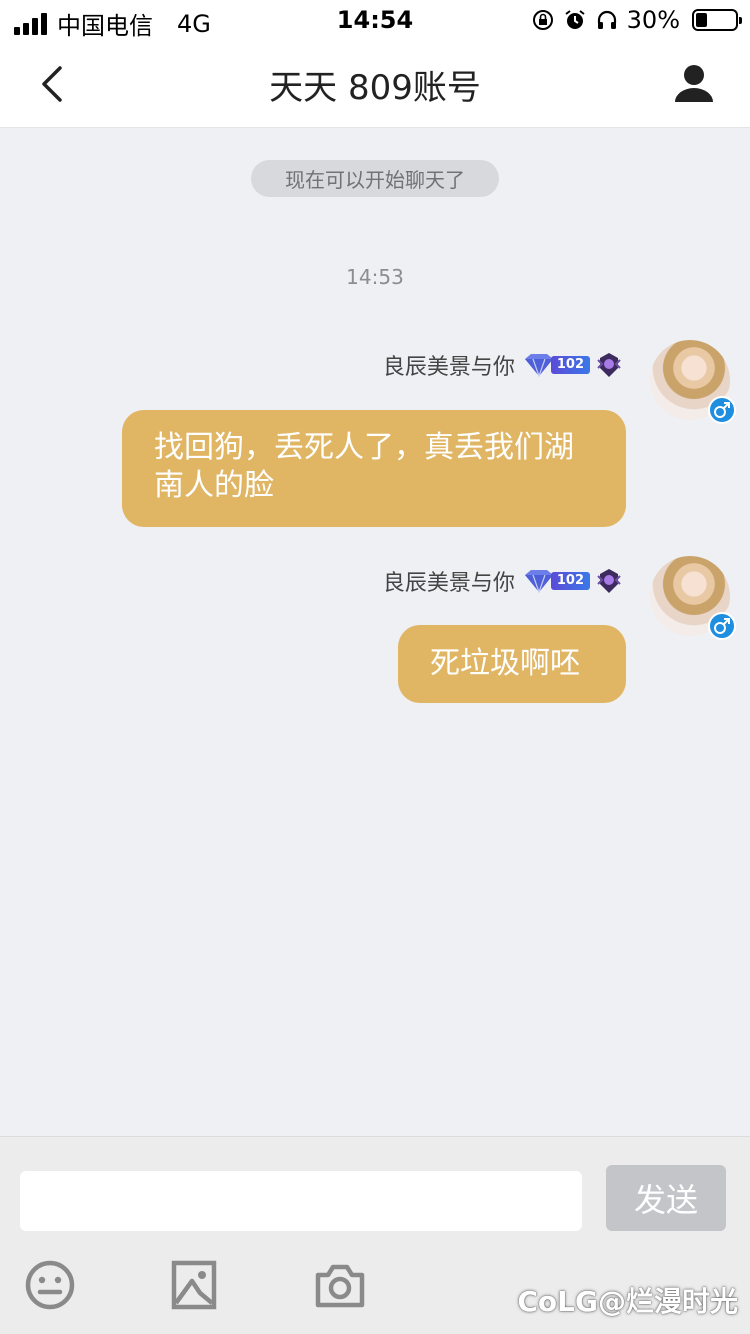 The image size is (750, 1334). I want to click on rotation-lock-icon, so click(542, 20).